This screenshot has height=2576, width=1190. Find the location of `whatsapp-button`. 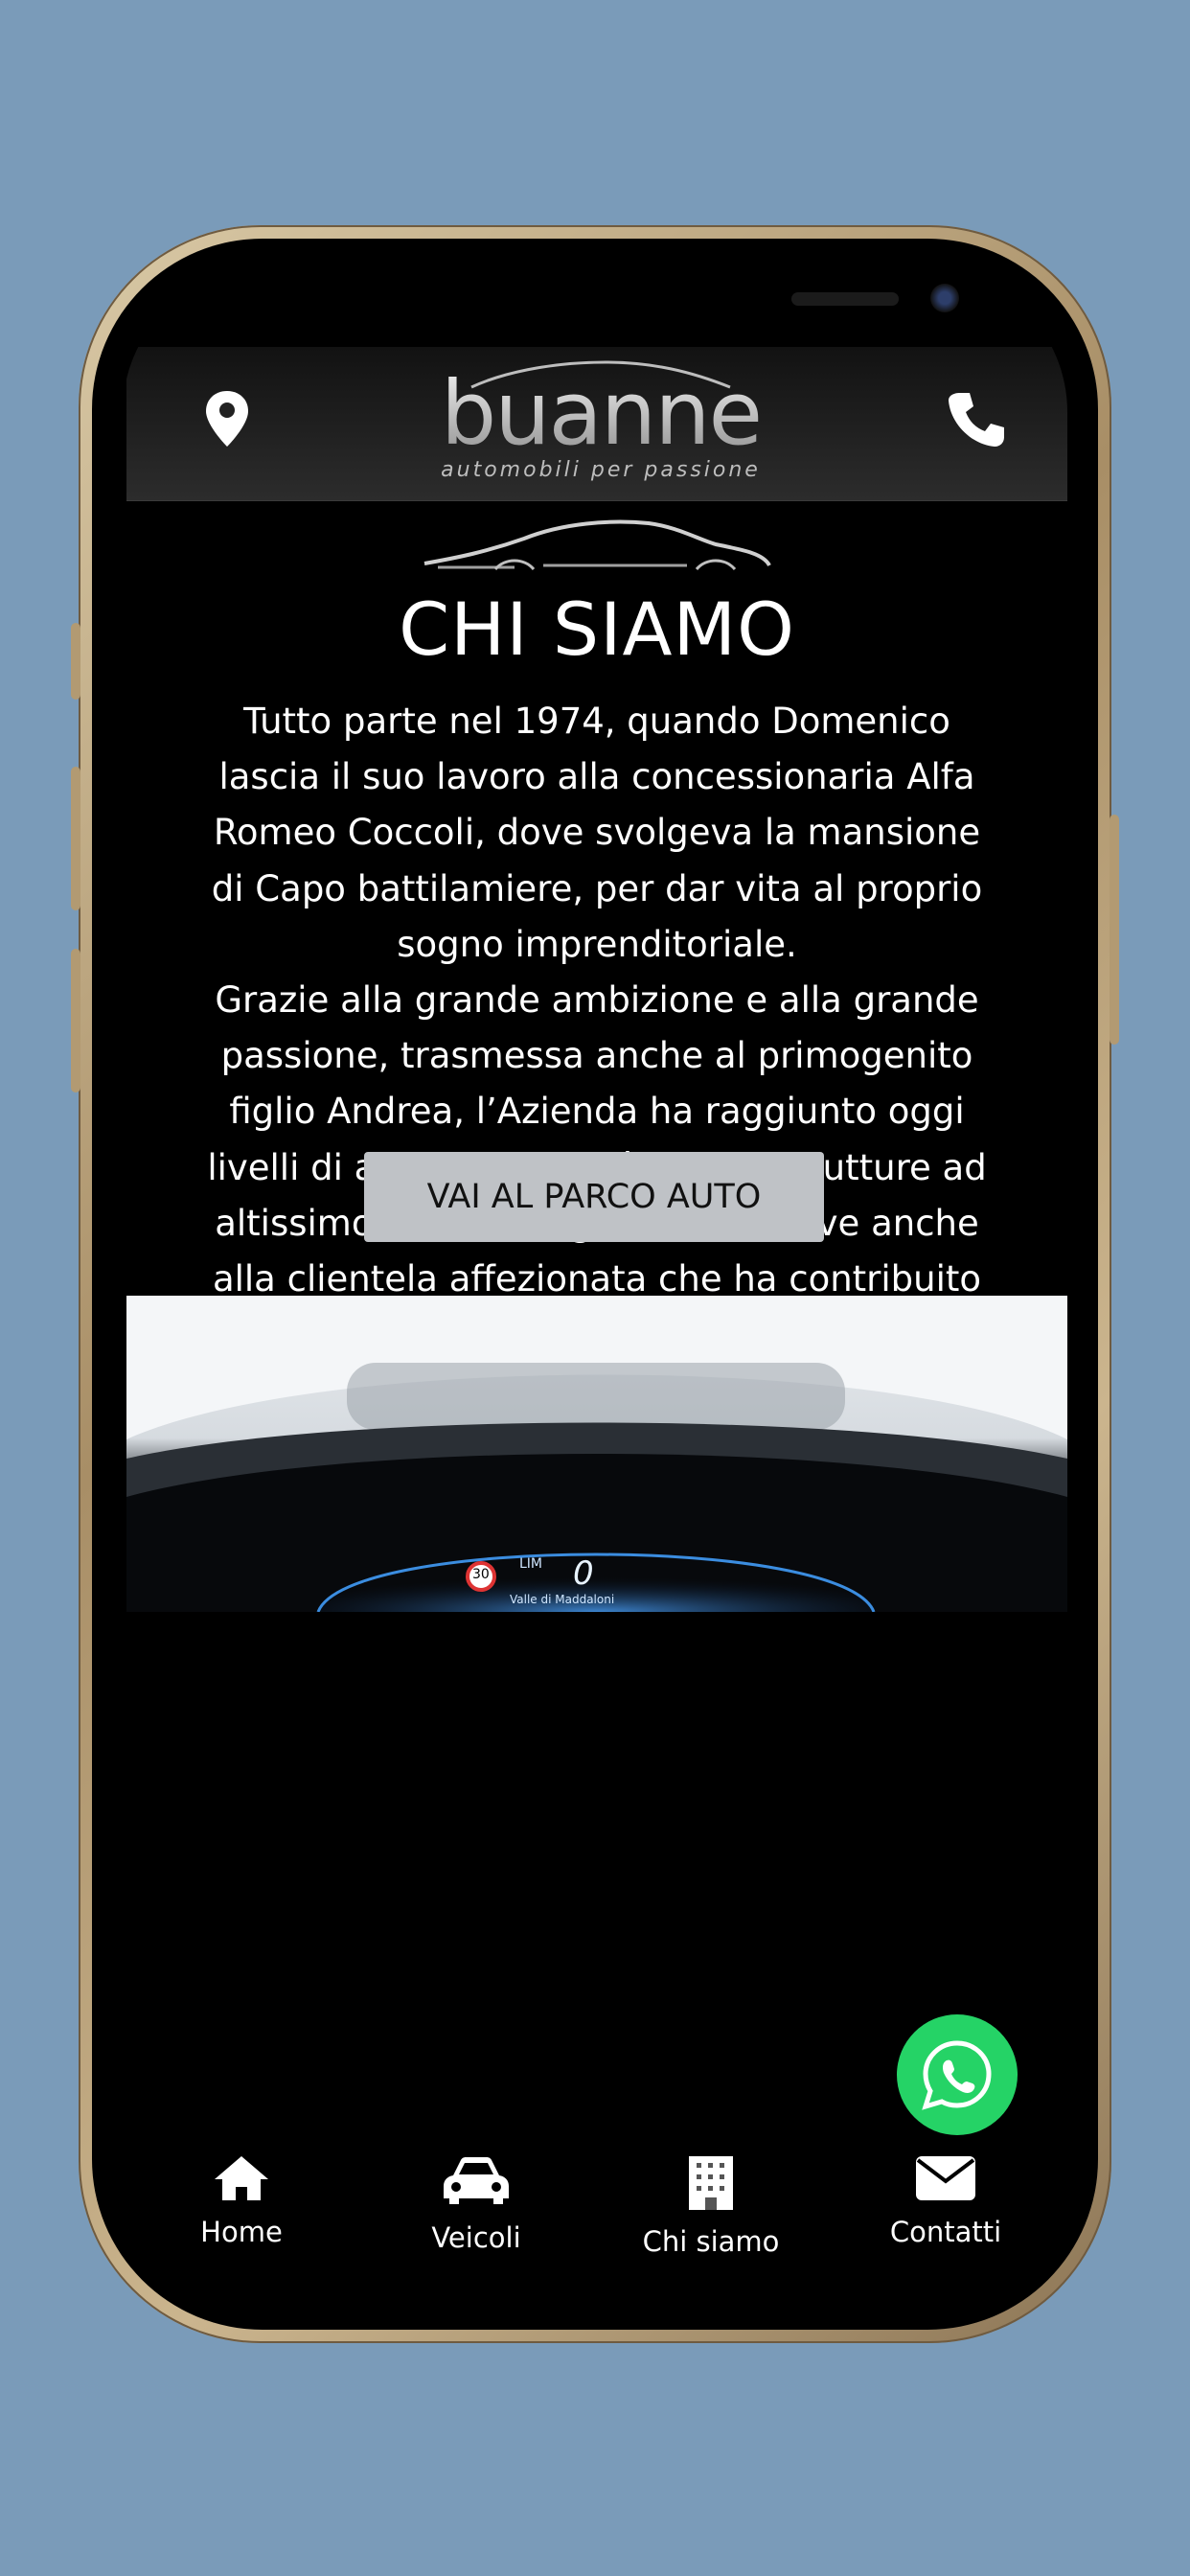

whatsapp-button is located at coordinates (958, 2074).